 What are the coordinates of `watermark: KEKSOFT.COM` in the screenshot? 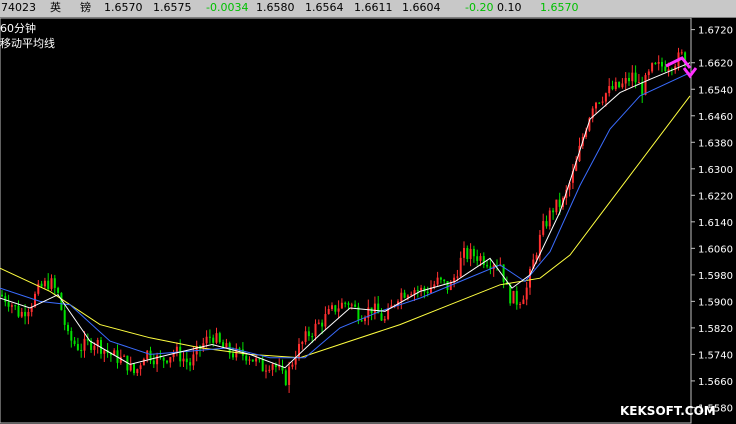 It's located at (668, 411).